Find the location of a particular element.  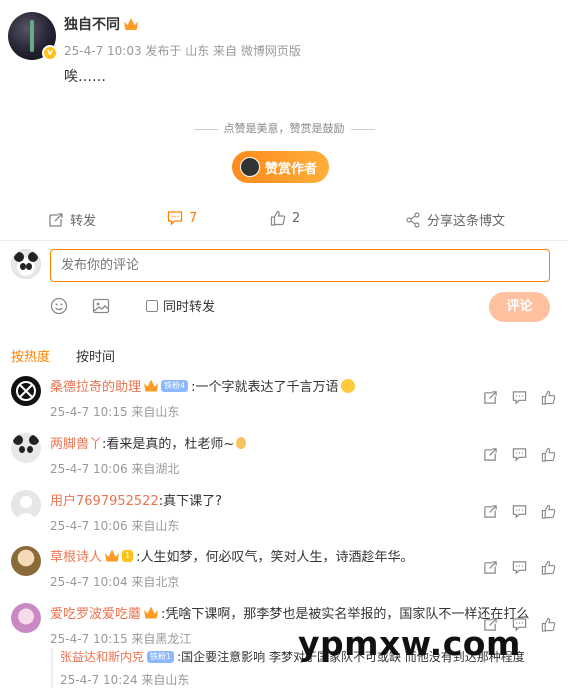

repost-label: 转发 is located at coordinates (83, 221).